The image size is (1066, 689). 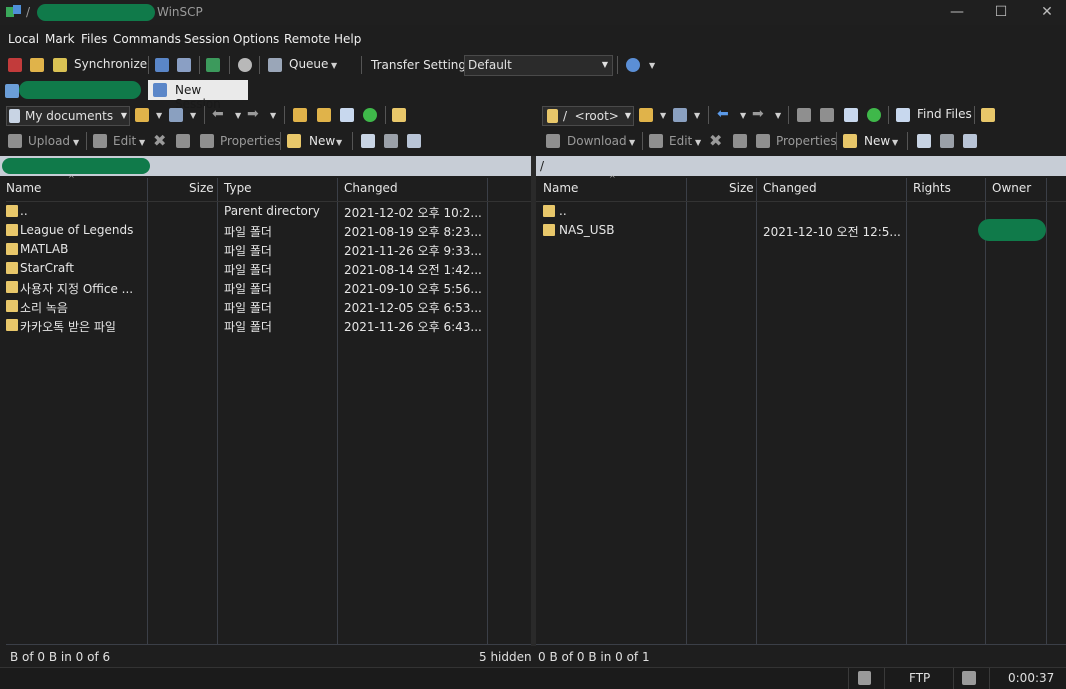 What do you see at coordinates (76, 166) in the screenshot?
I see `redacted-local-path` at bounding box center [76, 166].